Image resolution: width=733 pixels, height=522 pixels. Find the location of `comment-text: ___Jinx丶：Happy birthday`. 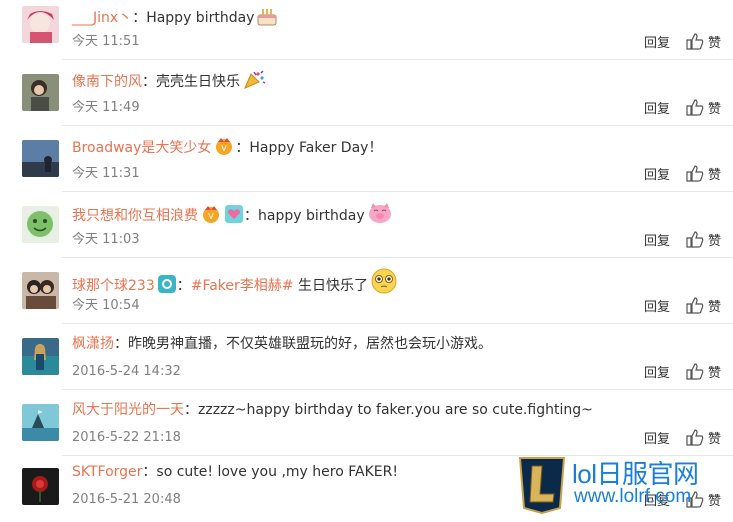

comment-text: ___Jinx丶：Happy birthday is located at coordinates (175, 19).